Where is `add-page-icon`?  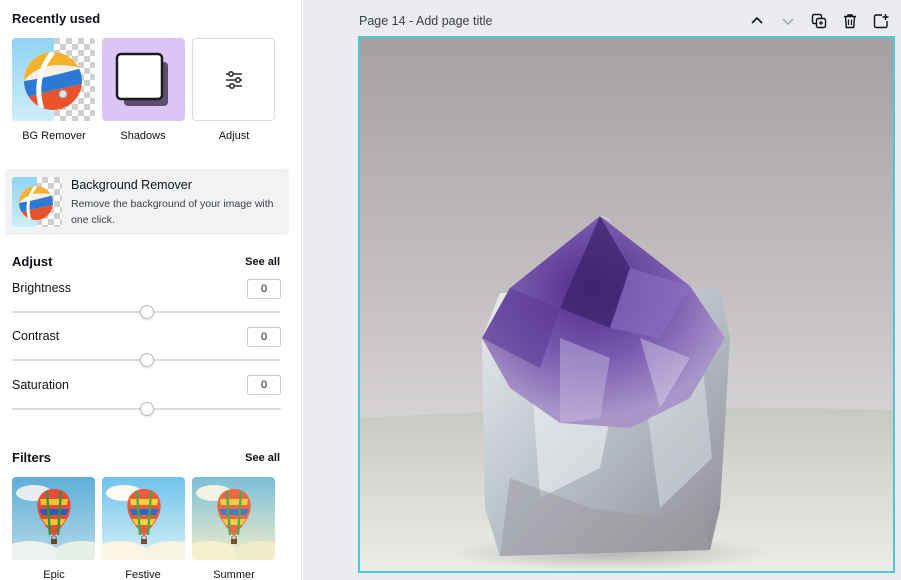 add-page-icon is located at coordinates (881, 21).